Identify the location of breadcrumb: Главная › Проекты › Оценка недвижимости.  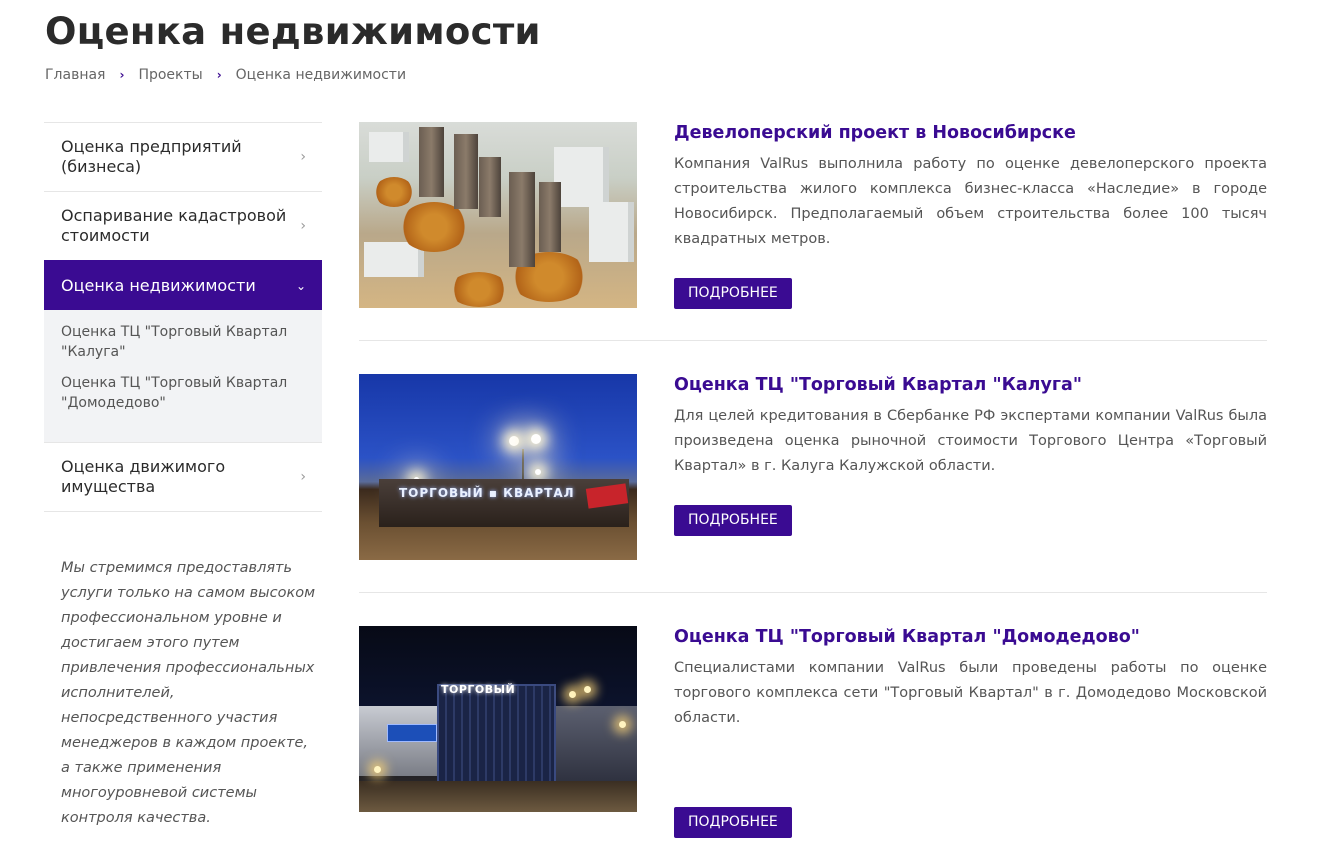
(225, 75).